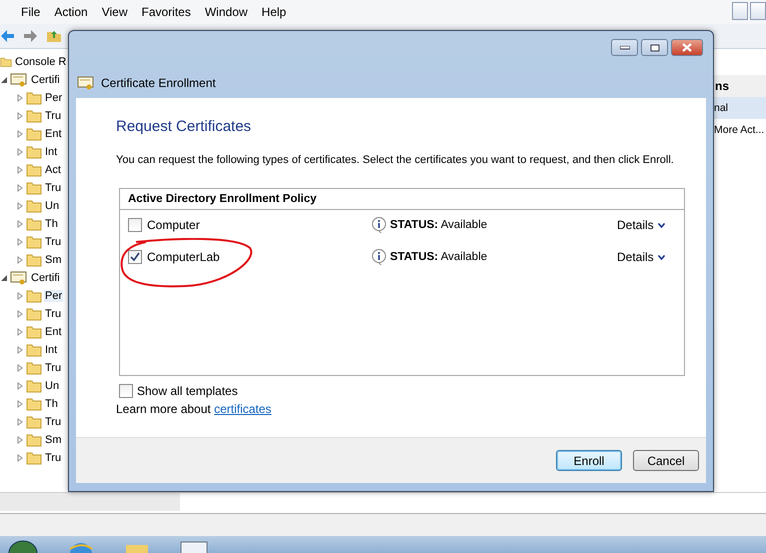 Image resolution: width=766 pixels, height=553 pixels. What do you see at coordinates (739, 108) in the screenshot?
I see `actions-pane-entry: nal` at bounding box center [739, 108].